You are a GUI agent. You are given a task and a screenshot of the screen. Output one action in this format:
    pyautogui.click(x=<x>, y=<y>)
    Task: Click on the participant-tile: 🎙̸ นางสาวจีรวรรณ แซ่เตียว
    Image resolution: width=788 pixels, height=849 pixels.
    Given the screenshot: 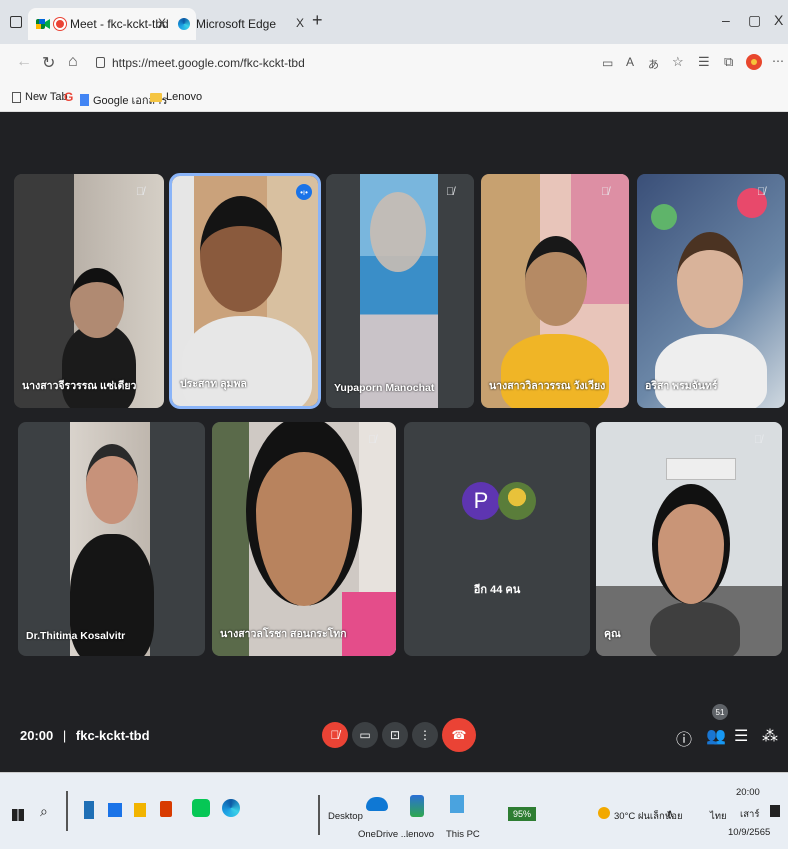 What is the action you would take?
    pyautogui.click(x=89, y=291)
    